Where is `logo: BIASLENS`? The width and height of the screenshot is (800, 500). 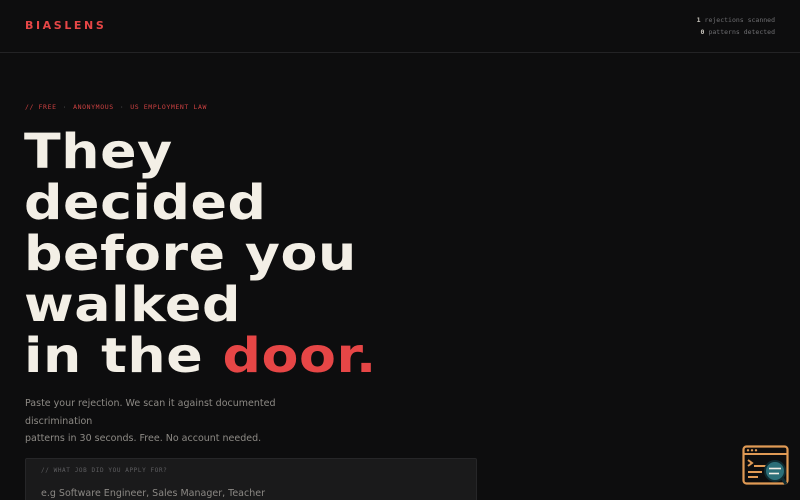 logo: BIASLENS is located at coordinates (65, 25).